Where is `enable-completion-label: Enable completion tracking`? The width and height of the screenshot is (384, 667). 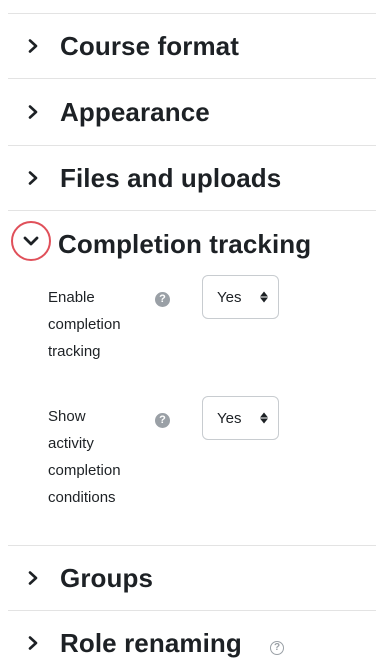 enable-completion-label: Enable completion tracking is located at coordinates (98, 324).